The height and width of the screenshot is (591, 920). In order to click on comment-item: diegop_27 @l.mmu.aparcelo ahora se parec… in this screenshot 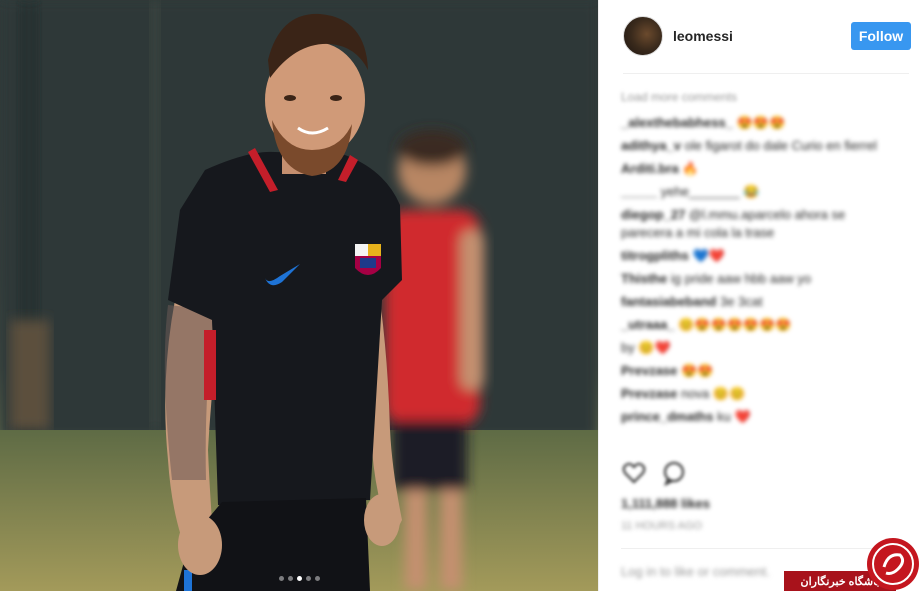, I will do `click(751, 224)`.